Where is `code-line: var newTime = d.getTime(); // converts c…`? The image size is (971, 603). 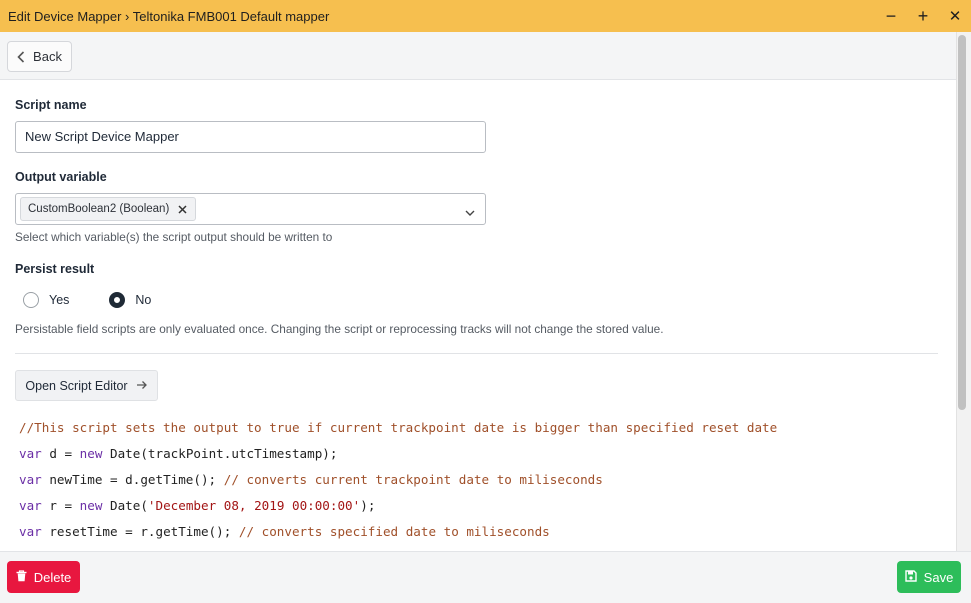
code-line: var newTime = d.getTime(); // converts c… is located at coordinates (479, 483).